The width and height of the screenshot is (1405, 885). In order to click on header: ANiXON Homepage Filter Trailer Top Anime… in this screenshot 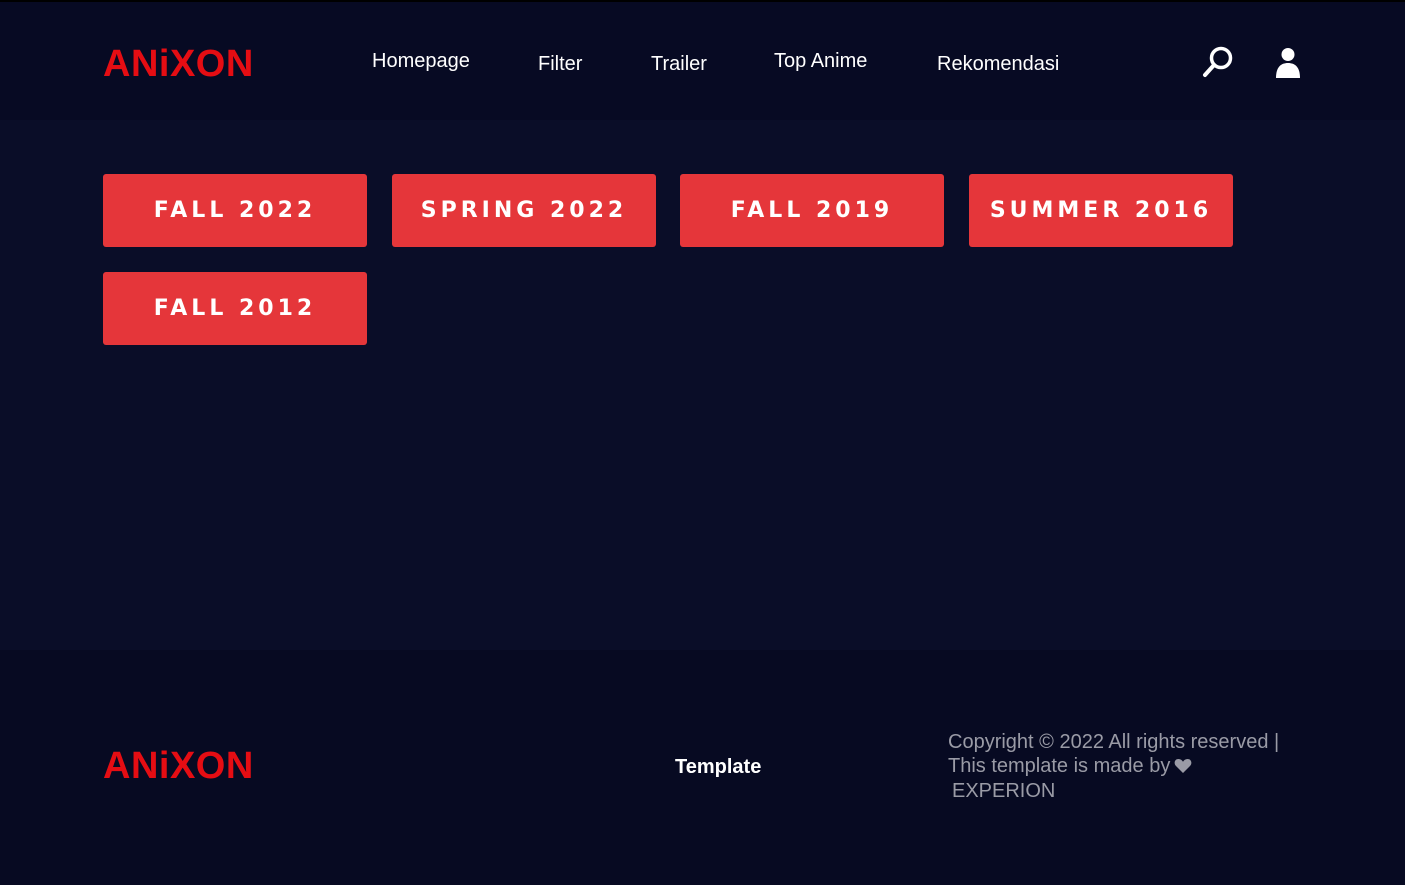, I will do `click(702, 60)`.